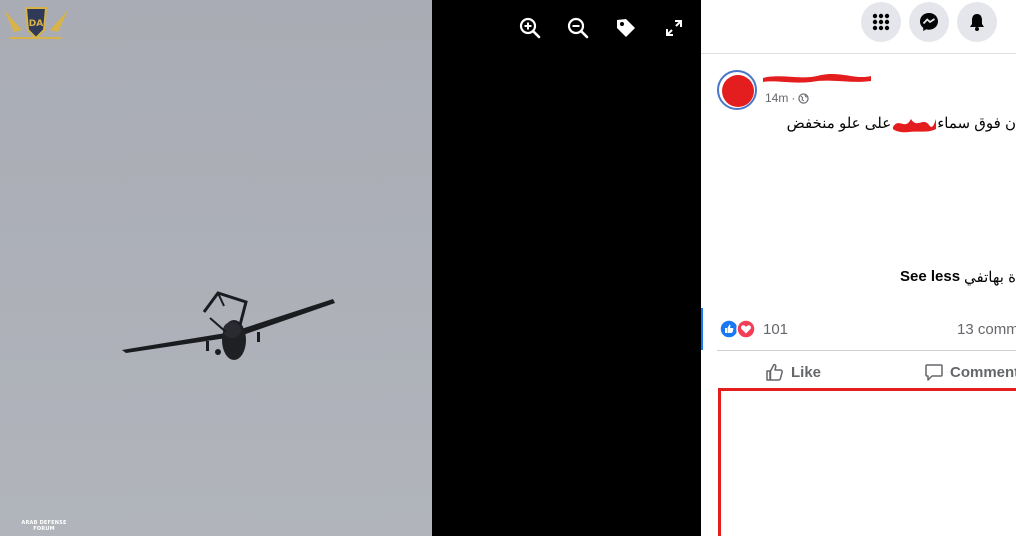  I want to click on like-label: Like, so click(806, 372).